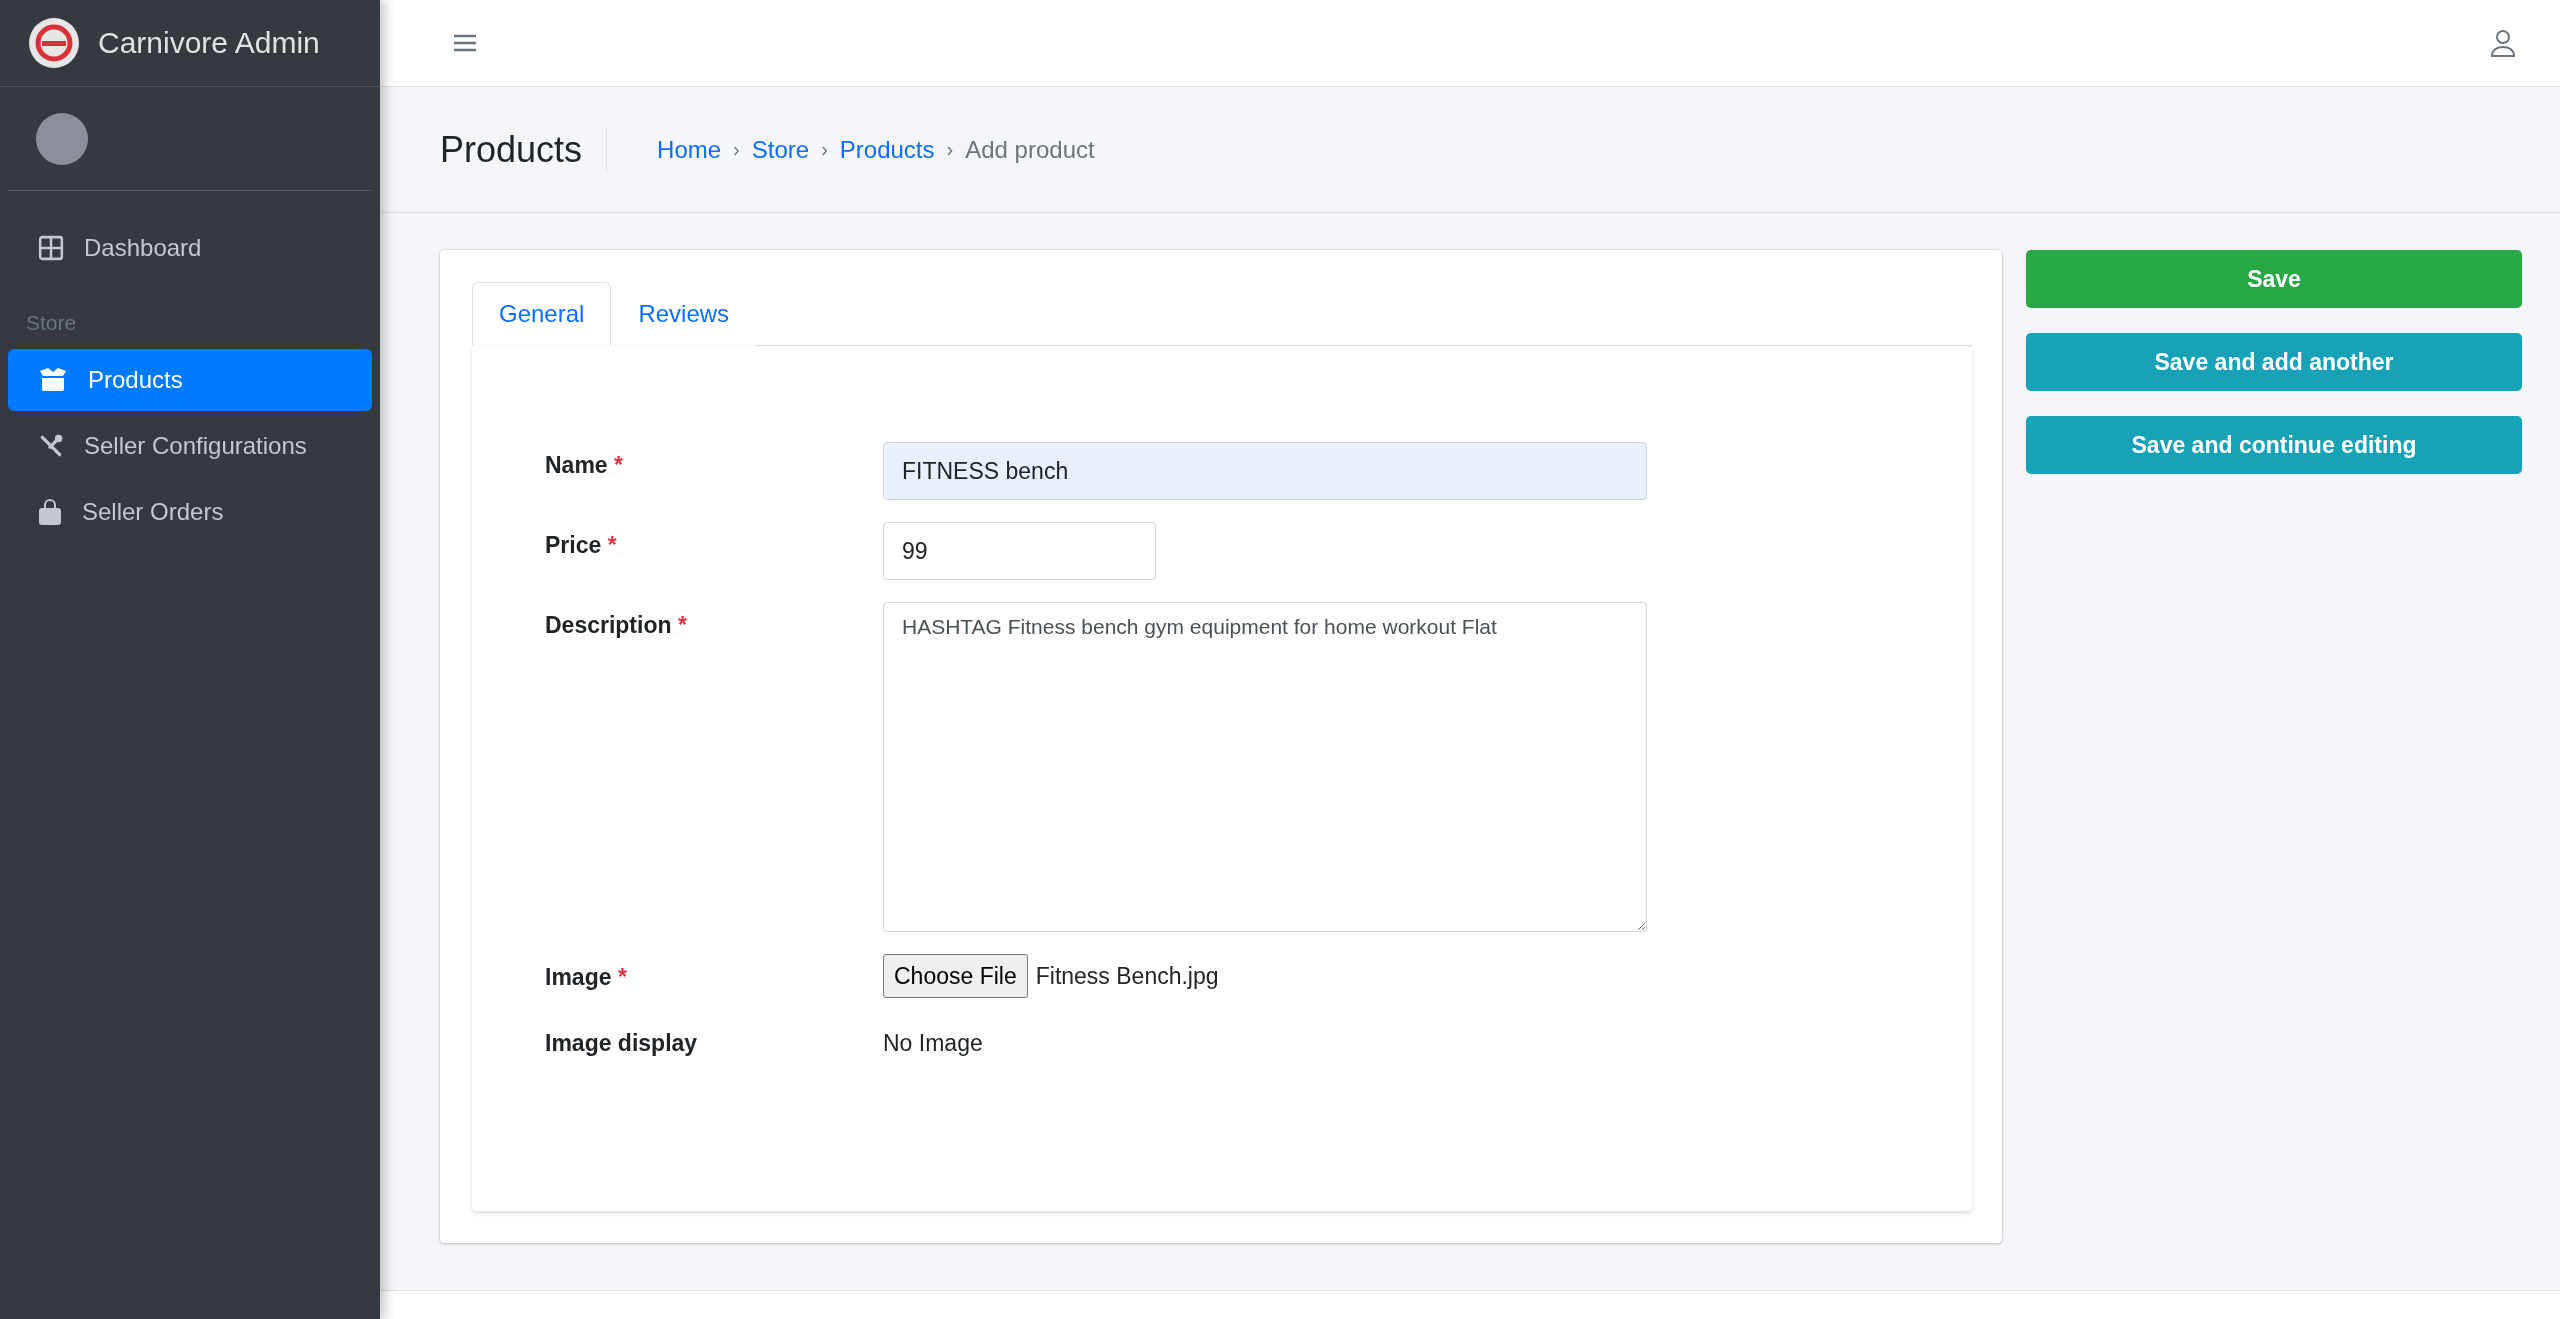  I want to click on file-name: Fitness Bench.jpg, so click(1127, 976).